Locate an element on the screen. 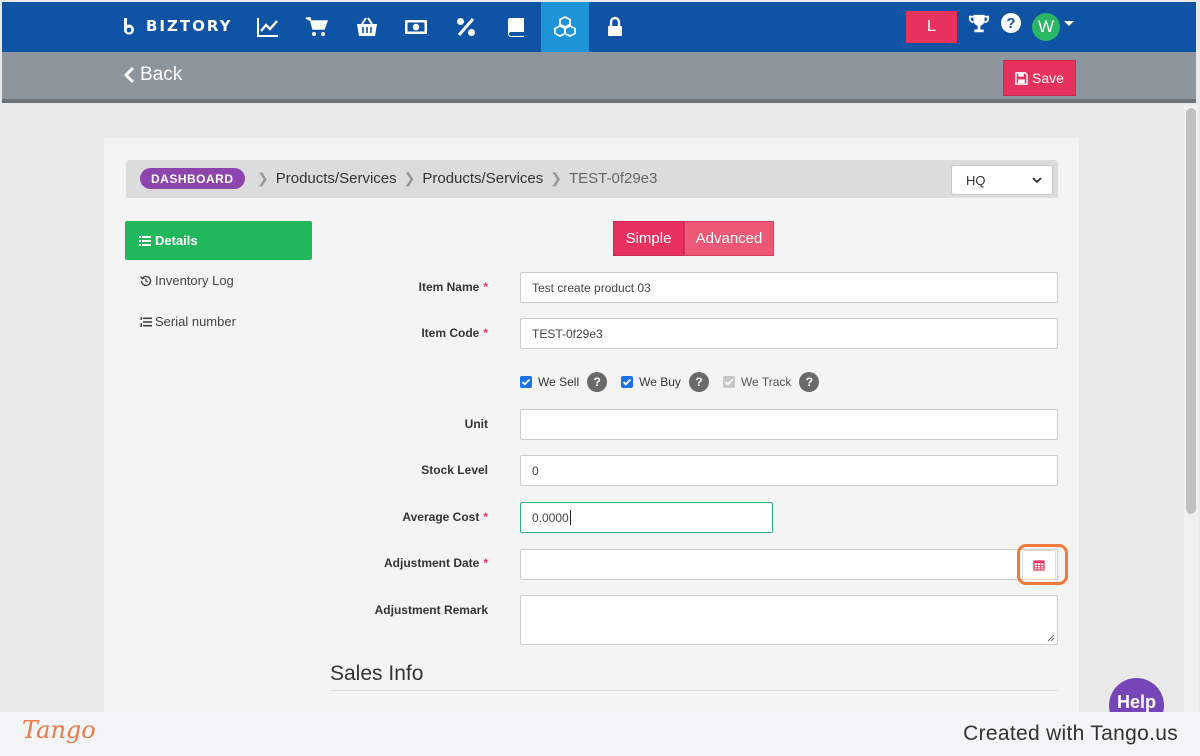 The image size is (1200, 756). we-buy-checkbox: We Buy ? is located at coordinates (665, 382).